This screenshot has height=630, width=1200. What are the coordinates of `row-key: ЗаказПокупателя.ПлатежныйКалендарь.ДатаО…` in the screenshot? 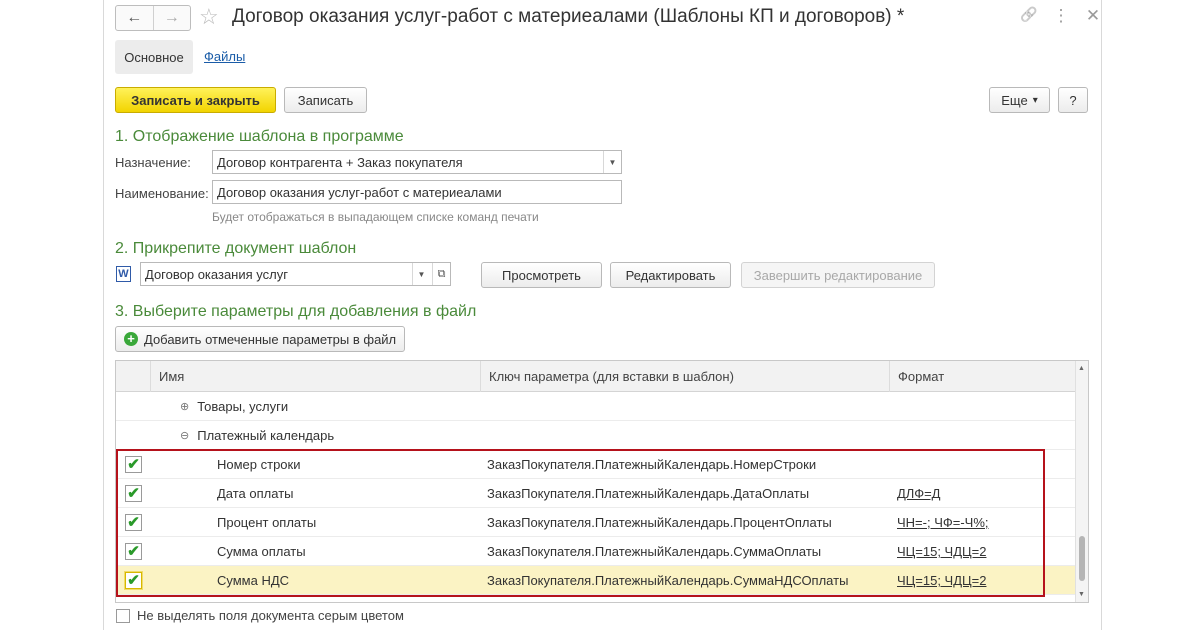 It's located at (648, 493).